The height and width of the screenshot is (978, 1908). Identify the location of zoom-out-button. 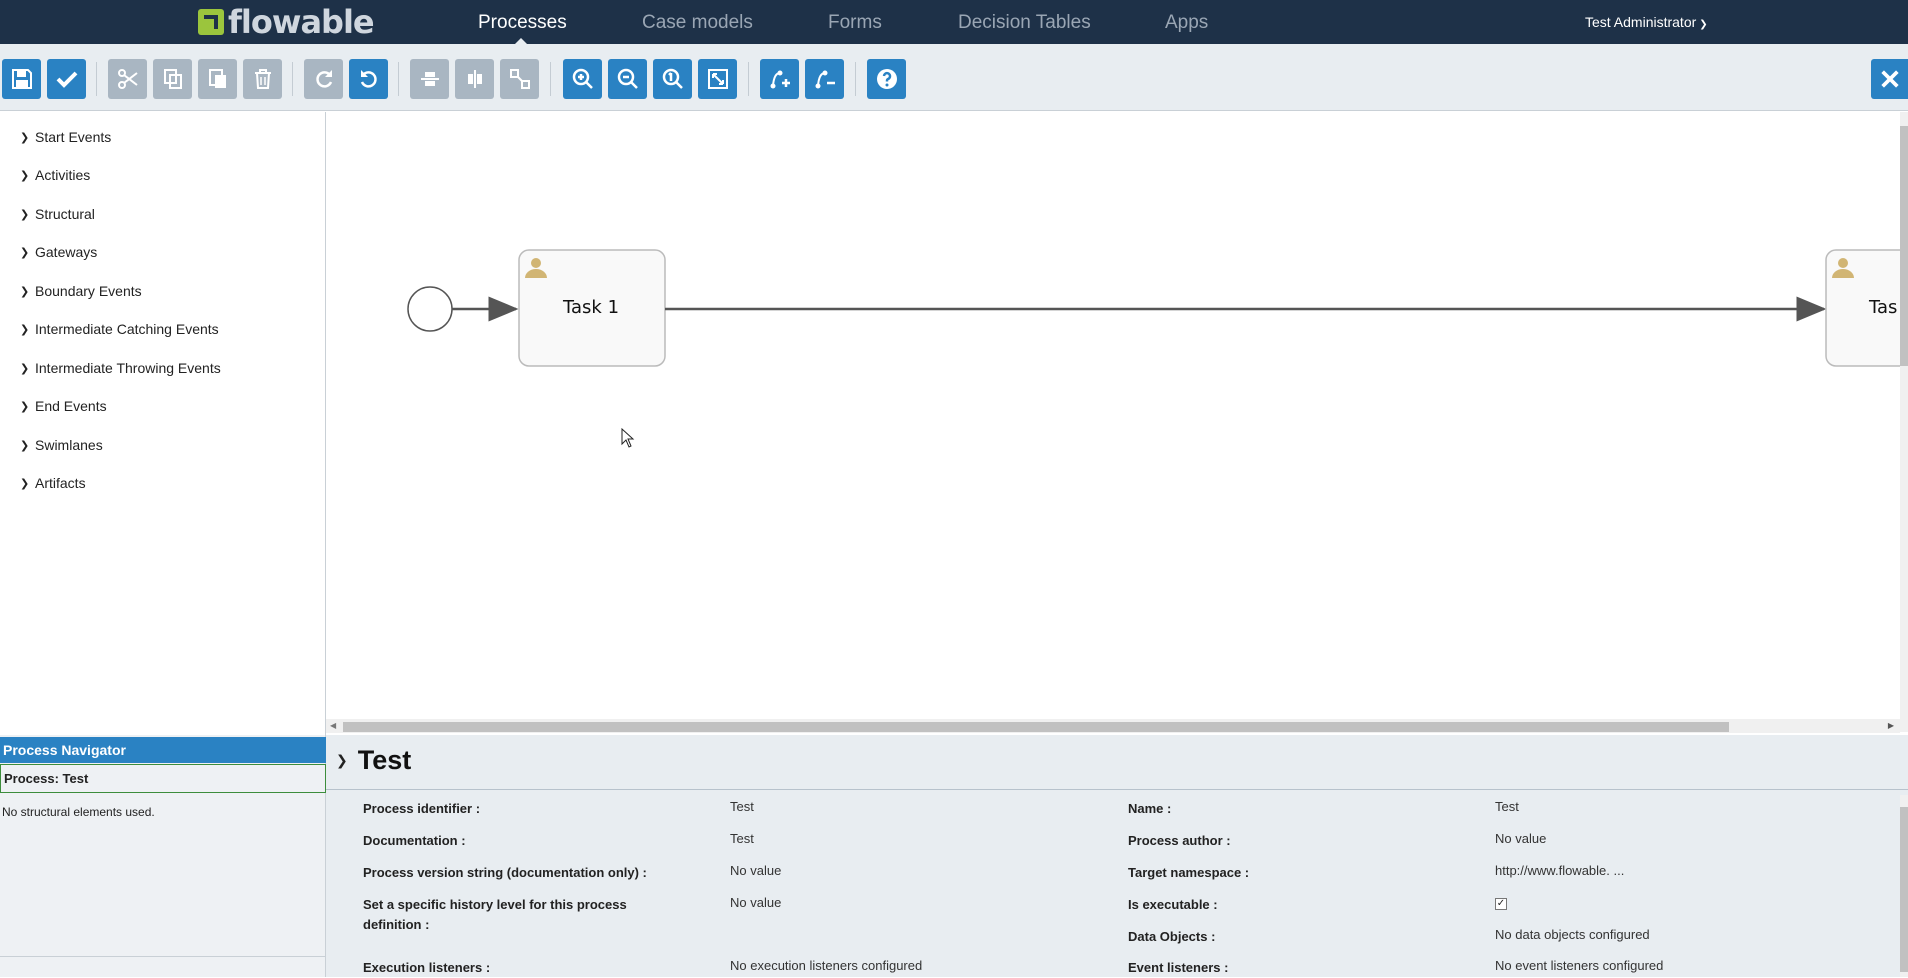
(627, 79).